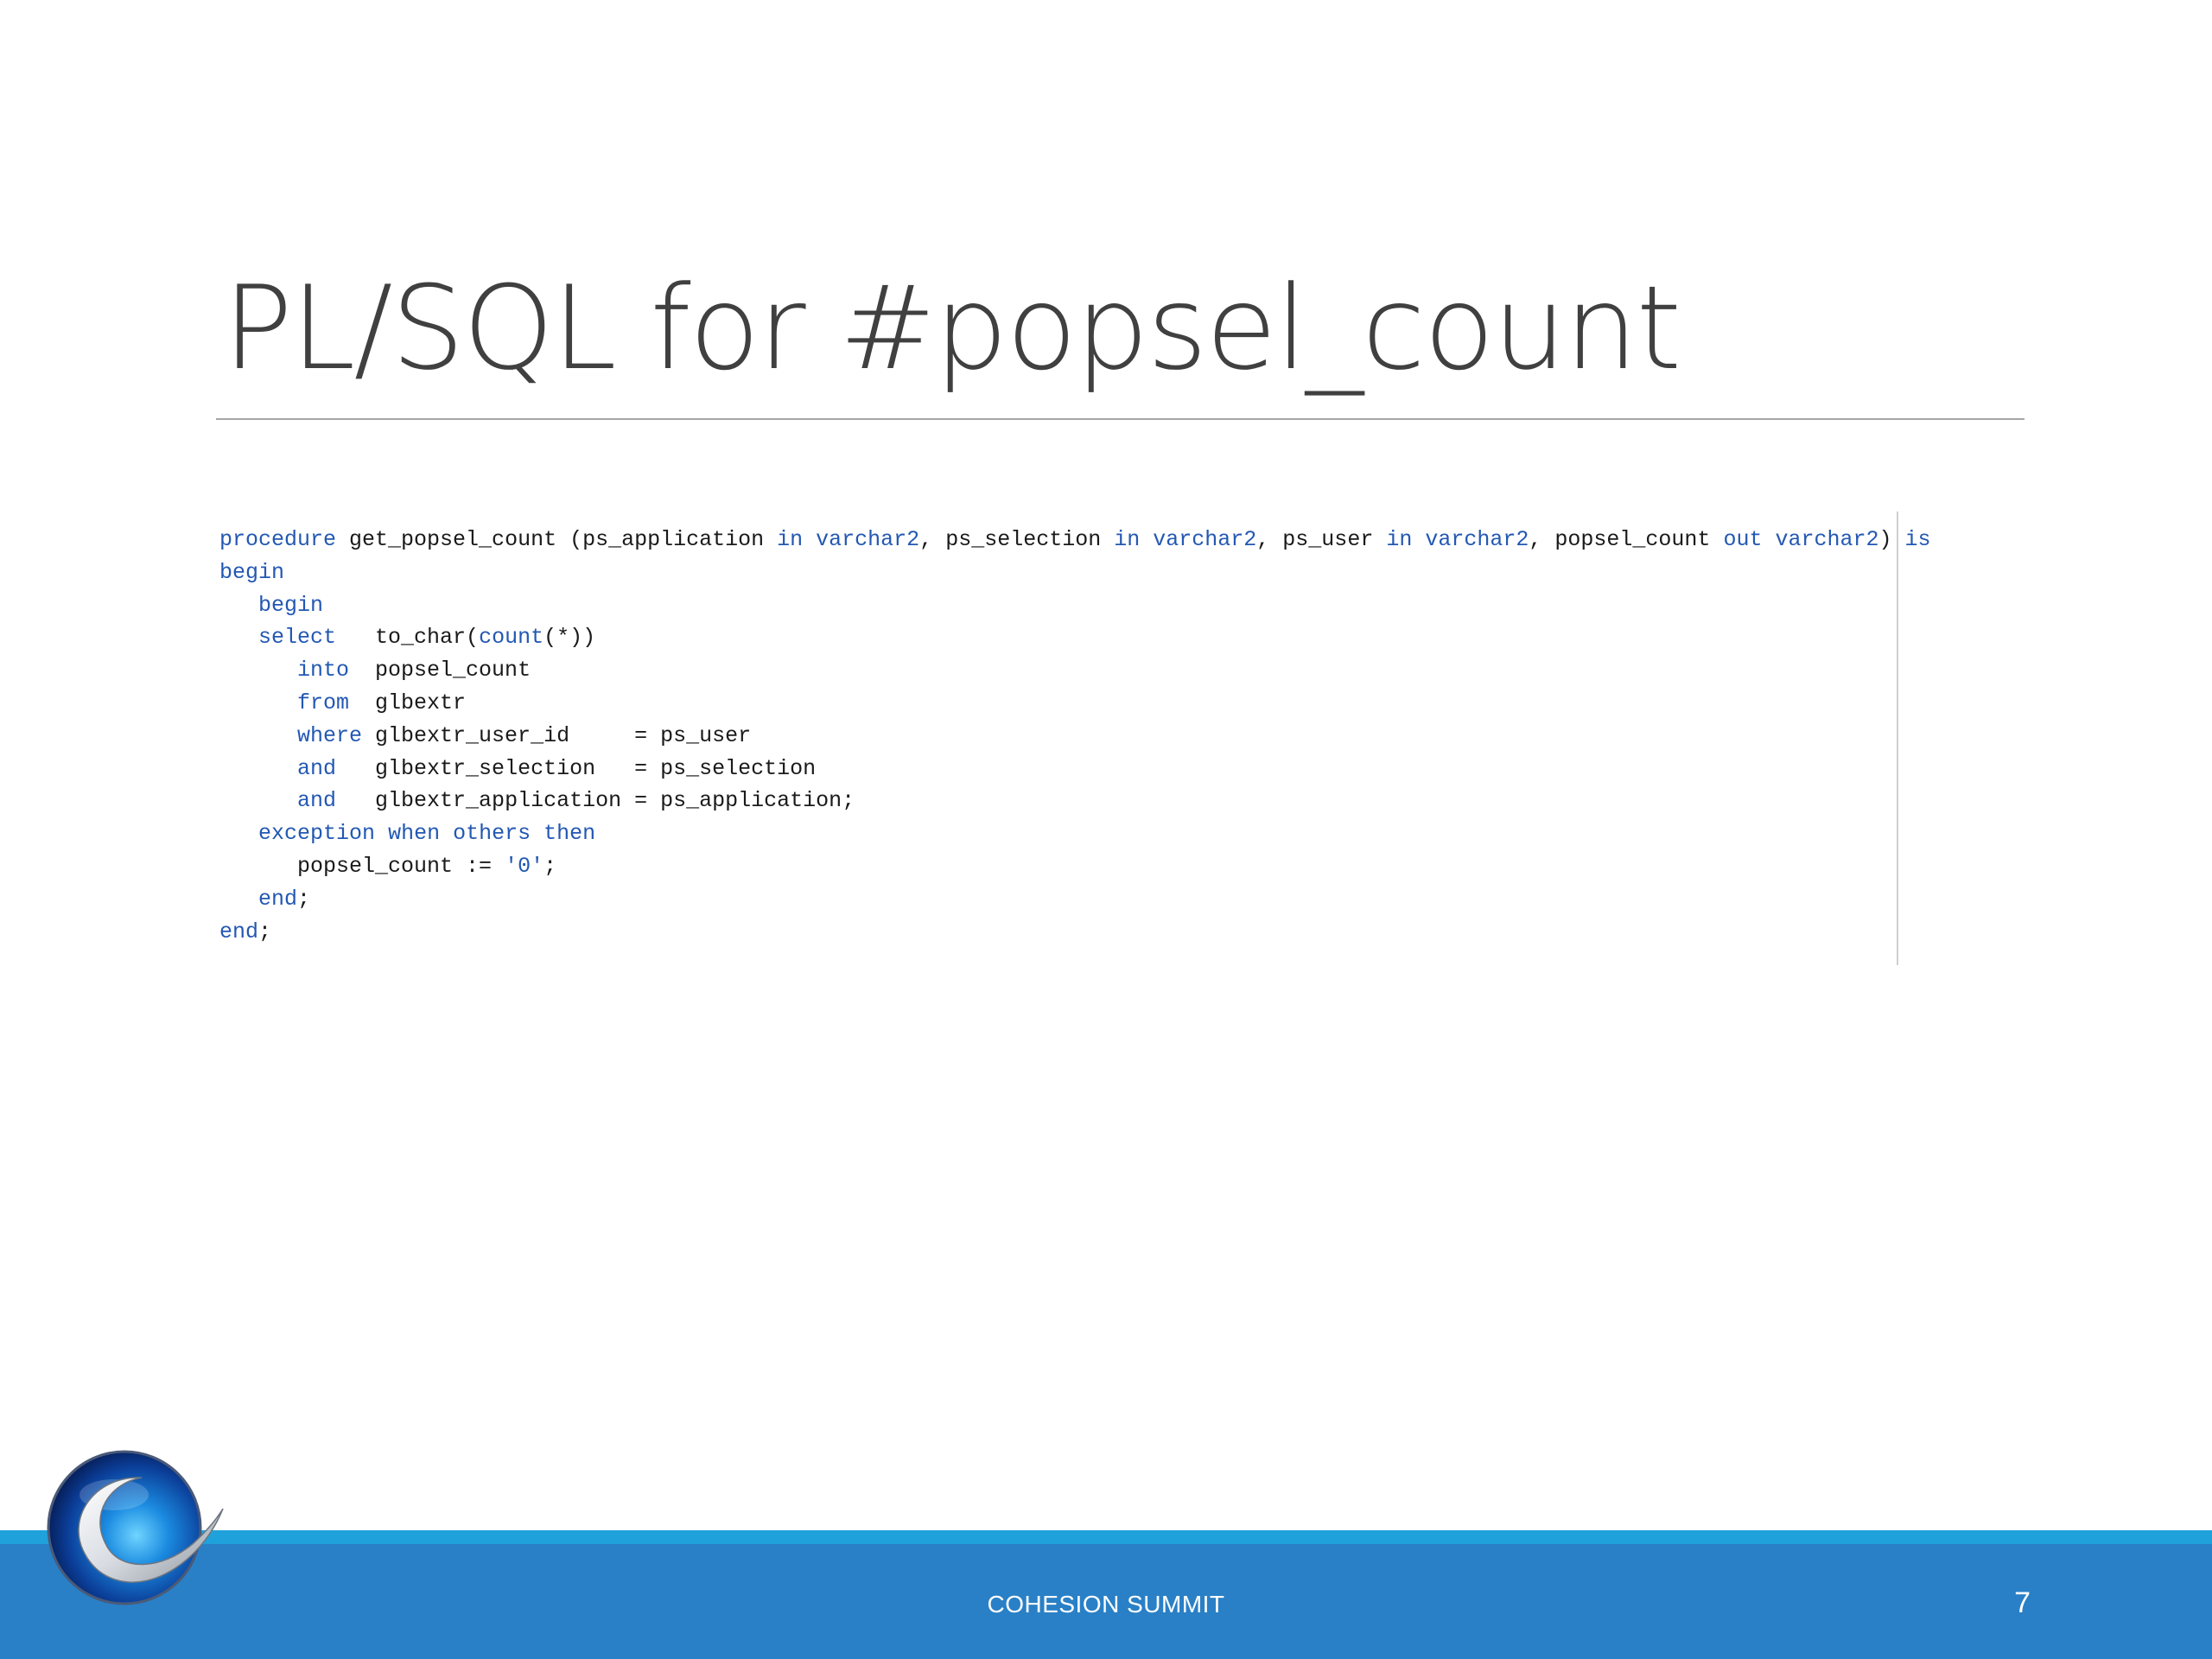 The image size is (2212, 1659). What do you see at coordinates (317, 834) in the screenshot?
I see `code-keyword: exception` at bounding box center [317, 834].